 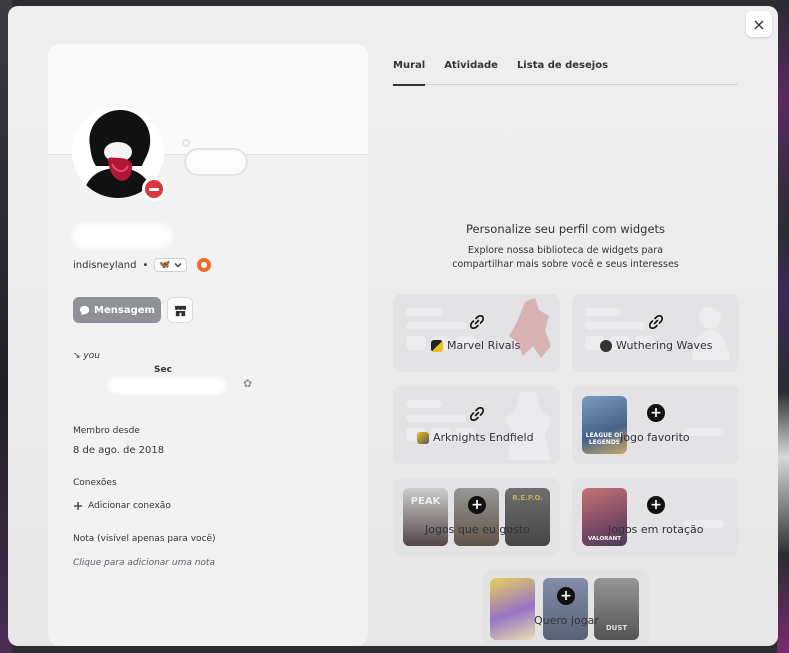 I want to click on message-button-label: Mensagem, so click(x=124, y=310).